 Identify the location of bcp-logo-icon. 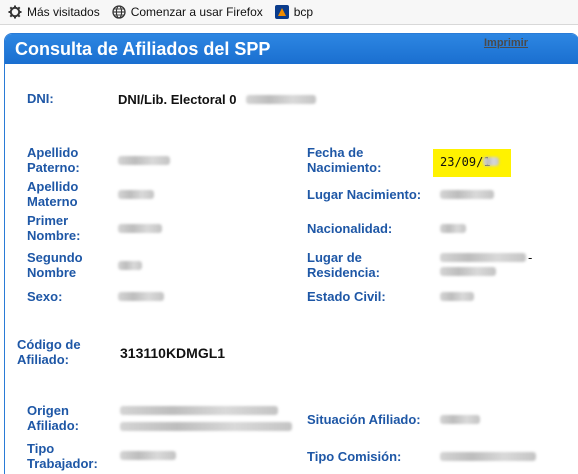
(281, 12).